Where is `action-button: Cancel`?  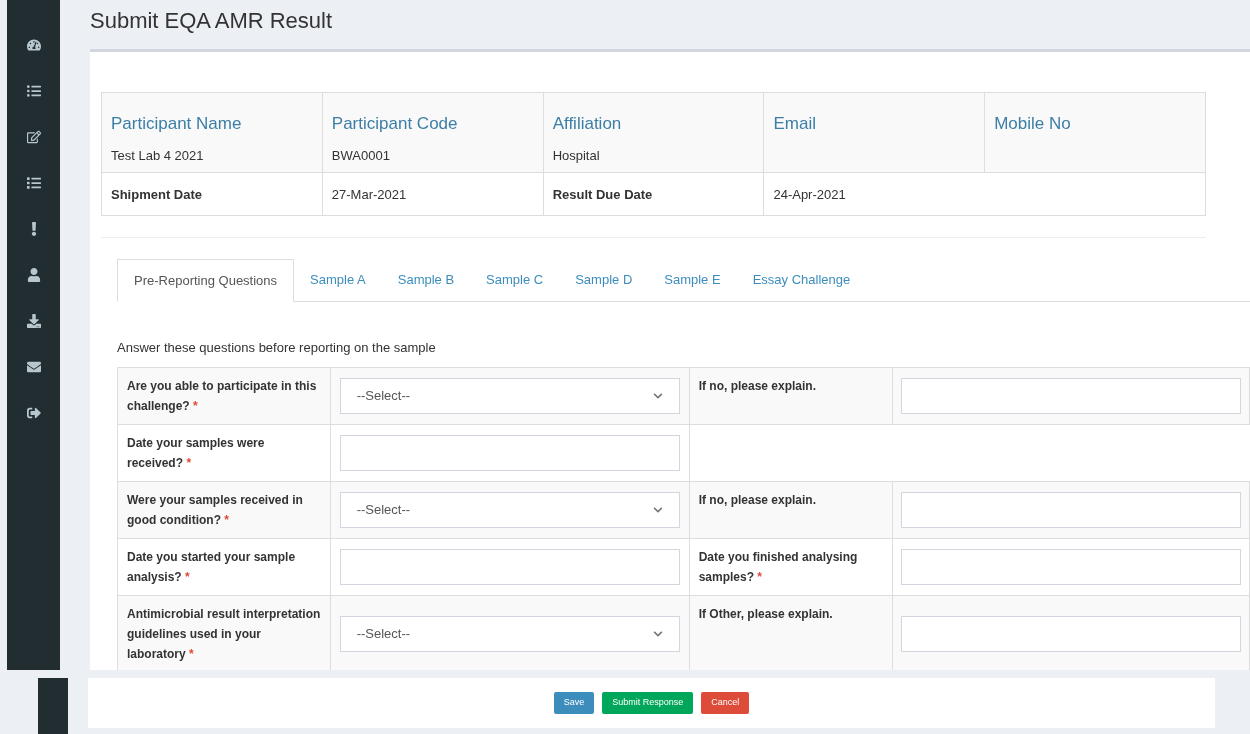
action-button: Cancel is located at coordinates (725, 703).